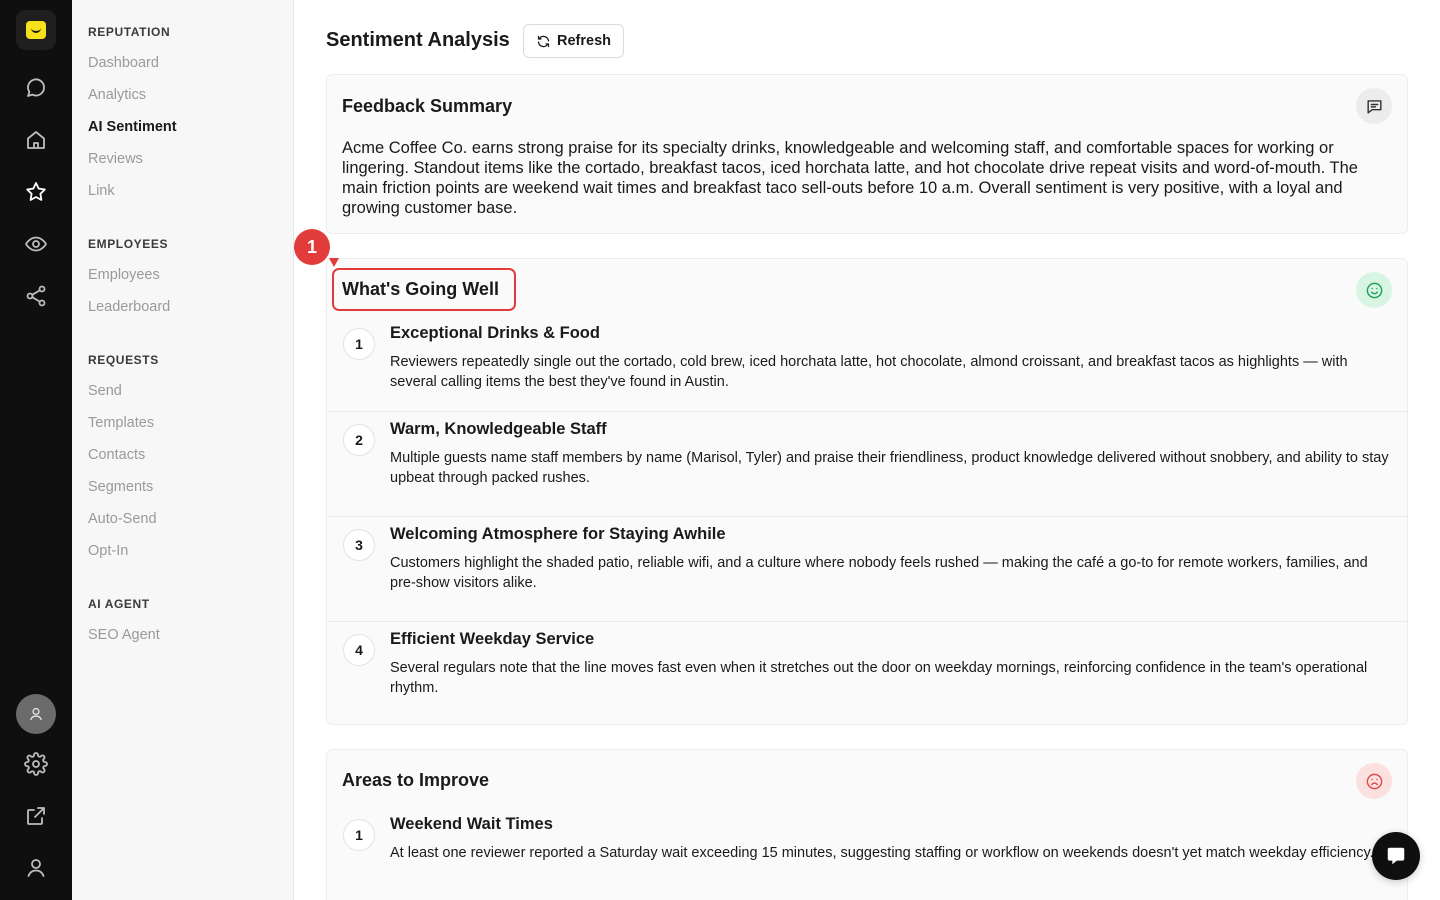  Describe the element at coordinates (117, 95) in the screenshot. I see `nav-item-analytics: Analytics` at that location.